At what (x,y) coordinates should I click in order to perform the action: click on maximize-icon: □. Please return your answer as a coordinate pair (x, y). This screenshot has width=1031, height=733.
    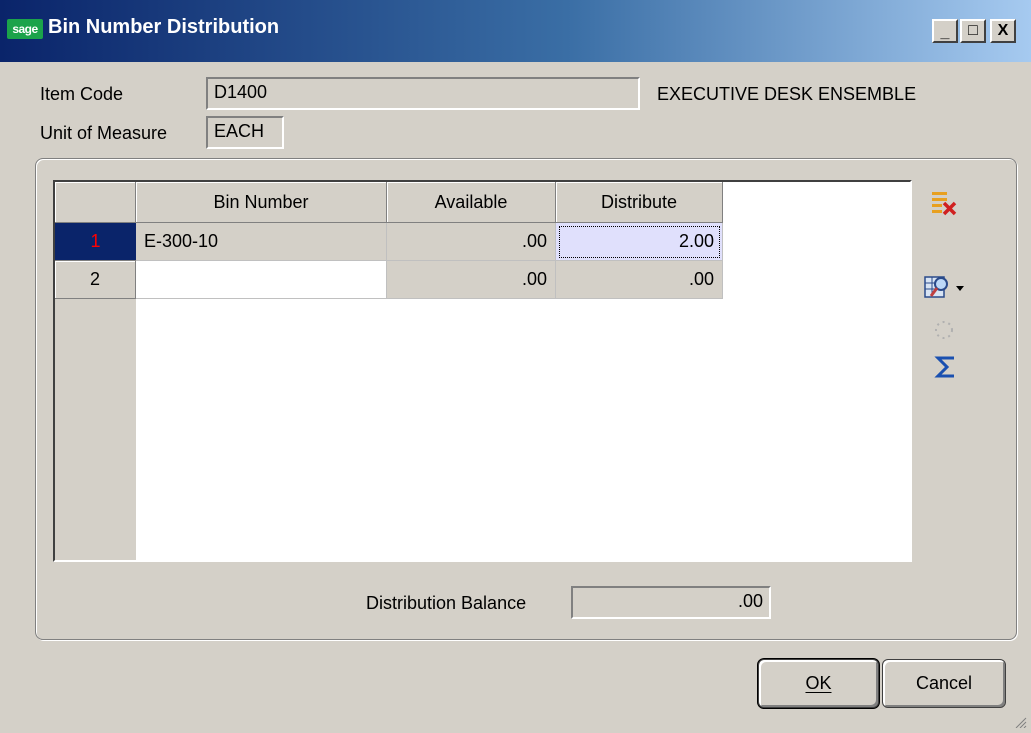
    Looking at the image, I should click on (973, 30).